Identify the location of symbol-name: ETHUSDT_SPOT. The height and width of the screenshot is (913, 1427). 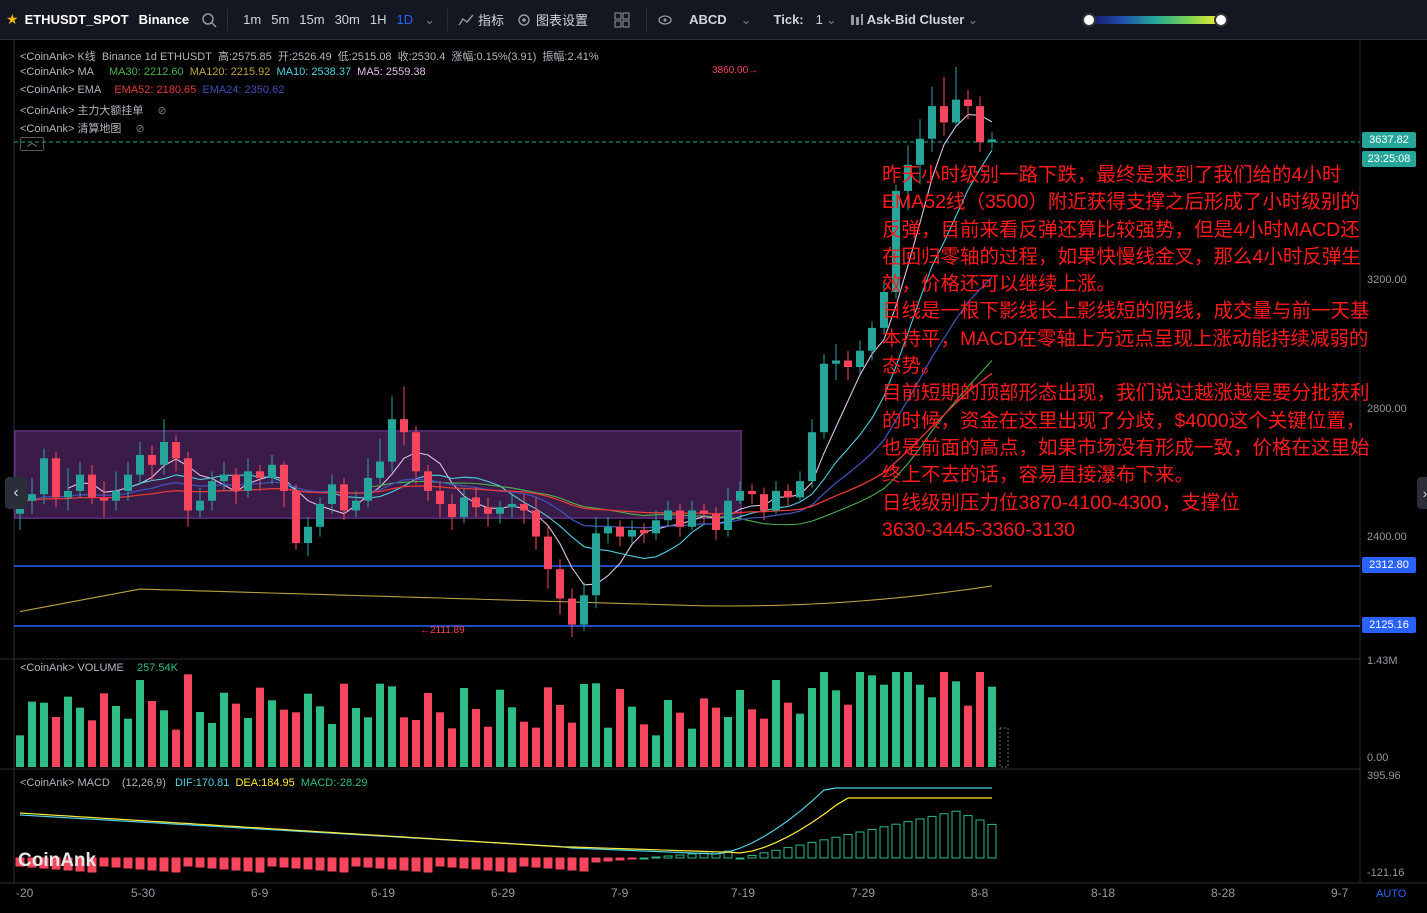
(77, 19).